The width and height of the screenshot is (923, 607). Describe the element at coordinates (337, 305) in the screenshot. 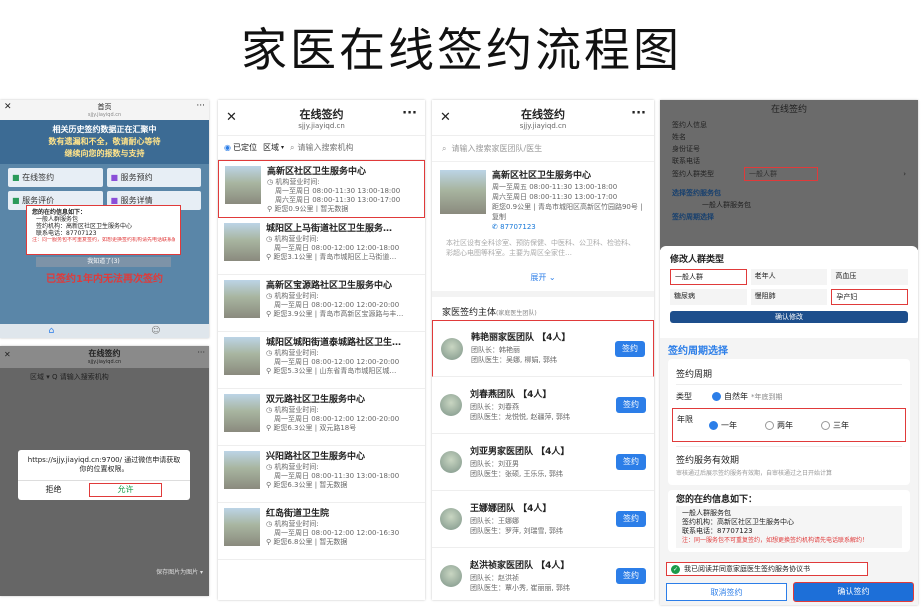

I see `org-item-hours-1: 周一至周日 08:00-12:00 12:00-20:00` at that location.